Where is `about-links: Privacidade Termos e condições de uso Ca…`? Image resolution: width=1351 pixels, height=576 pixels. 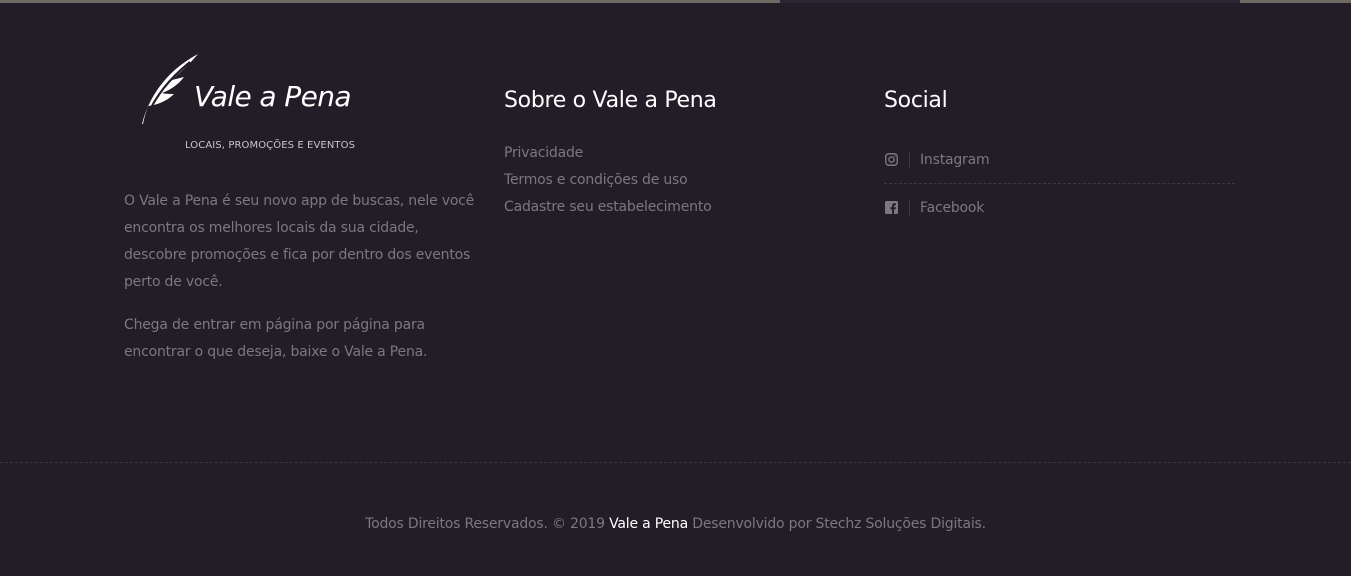 about-links: Privacidade Termos e condições de uso Ca… is located at coordinates (608, 182).